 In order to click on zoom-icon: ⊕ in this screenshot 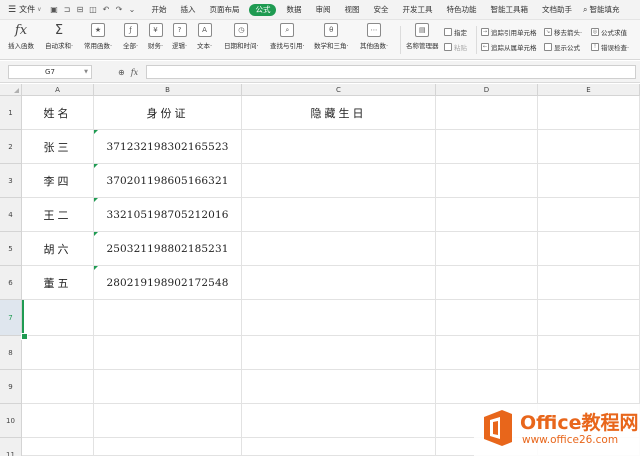, I will do `click(121, 72)`.